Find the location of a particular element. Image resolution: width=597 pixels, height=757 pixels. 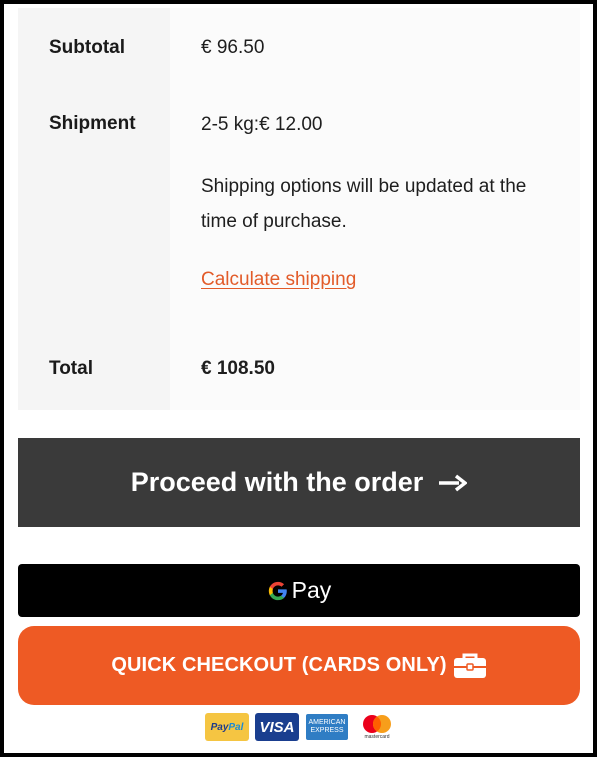

paypal-logo: Pay Pal is located at coordinates (227, 727).